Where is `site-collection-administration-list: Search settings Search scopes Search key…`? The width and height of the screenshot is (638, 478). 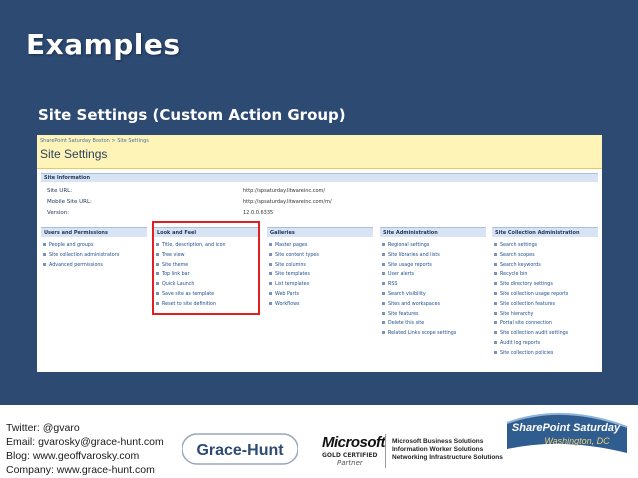
site-collection-administration-list: Search settings Search scopes Search key… is located at coordinates (531, 300).